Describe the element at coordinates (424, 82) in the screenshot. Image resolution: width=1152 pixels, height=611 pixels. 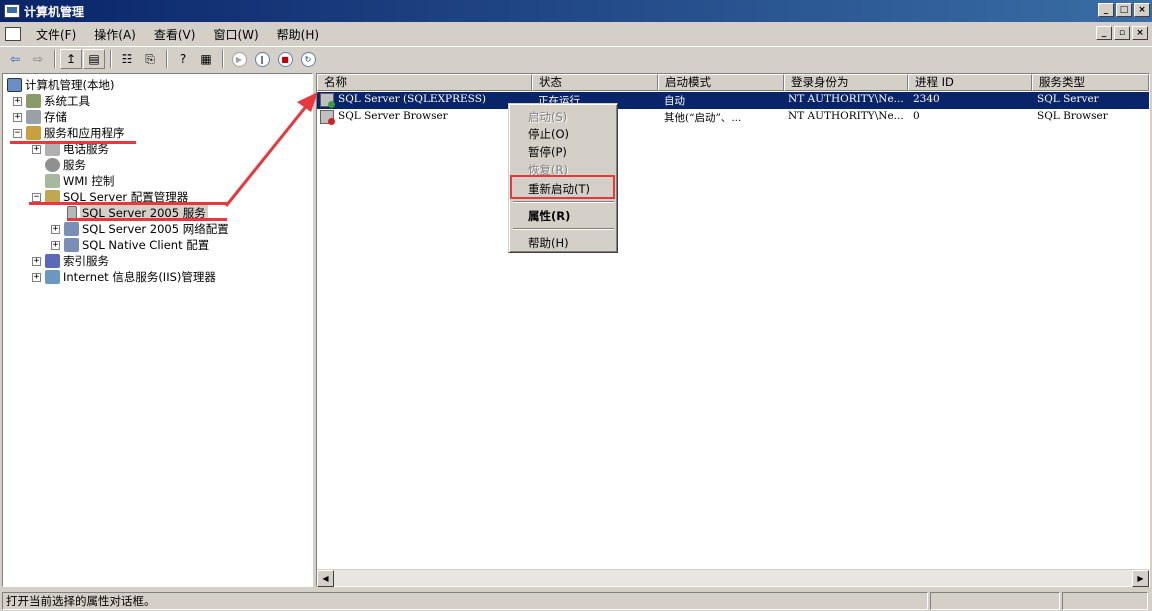
I see `column-header-name: 名称` at that location.